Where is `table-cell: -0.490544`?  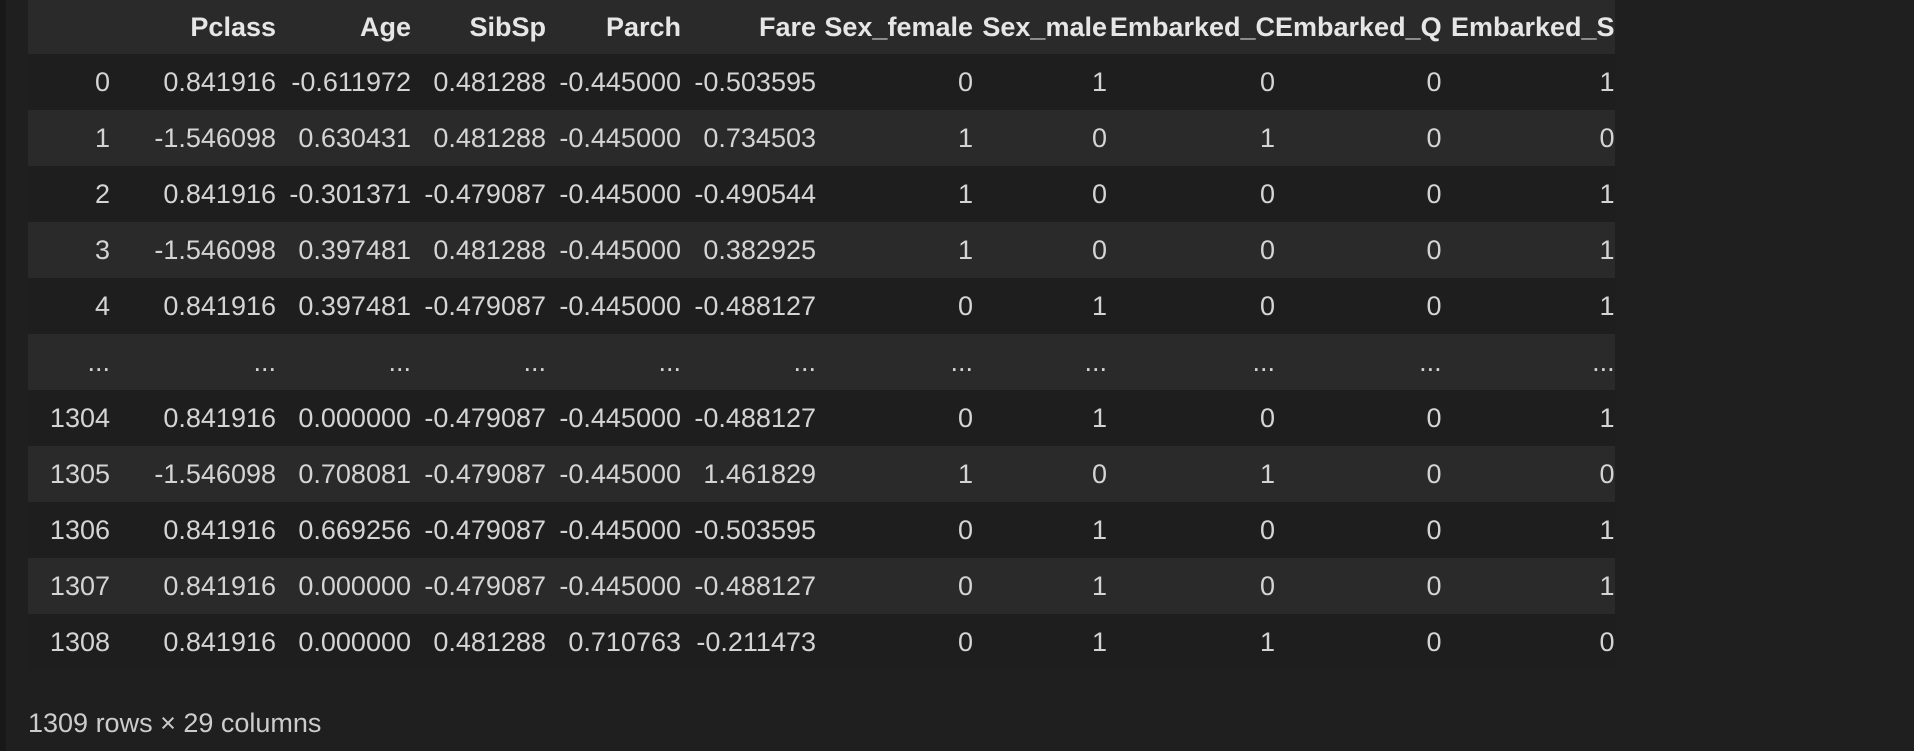
table-cell: -0.490544 is located at coordinates (755, 193).